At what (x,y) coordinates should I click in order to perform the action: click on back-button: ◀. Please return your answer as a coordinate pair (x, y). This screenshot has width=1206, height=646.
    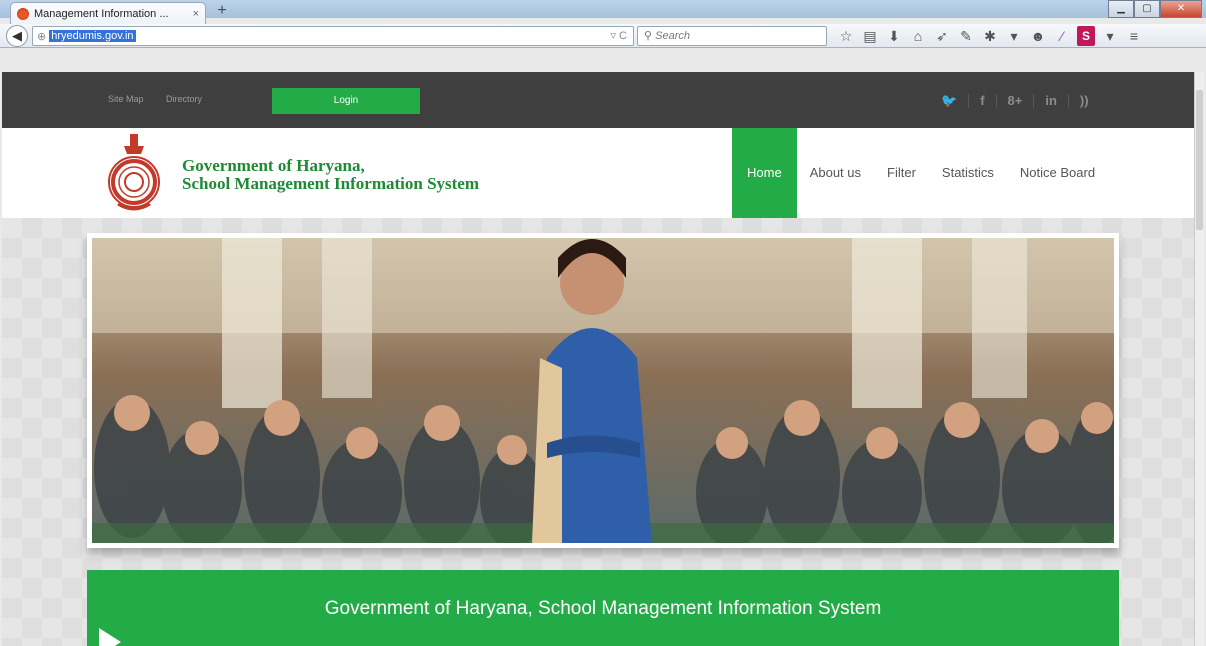
    Looking at the image, I should click on (17, 36).